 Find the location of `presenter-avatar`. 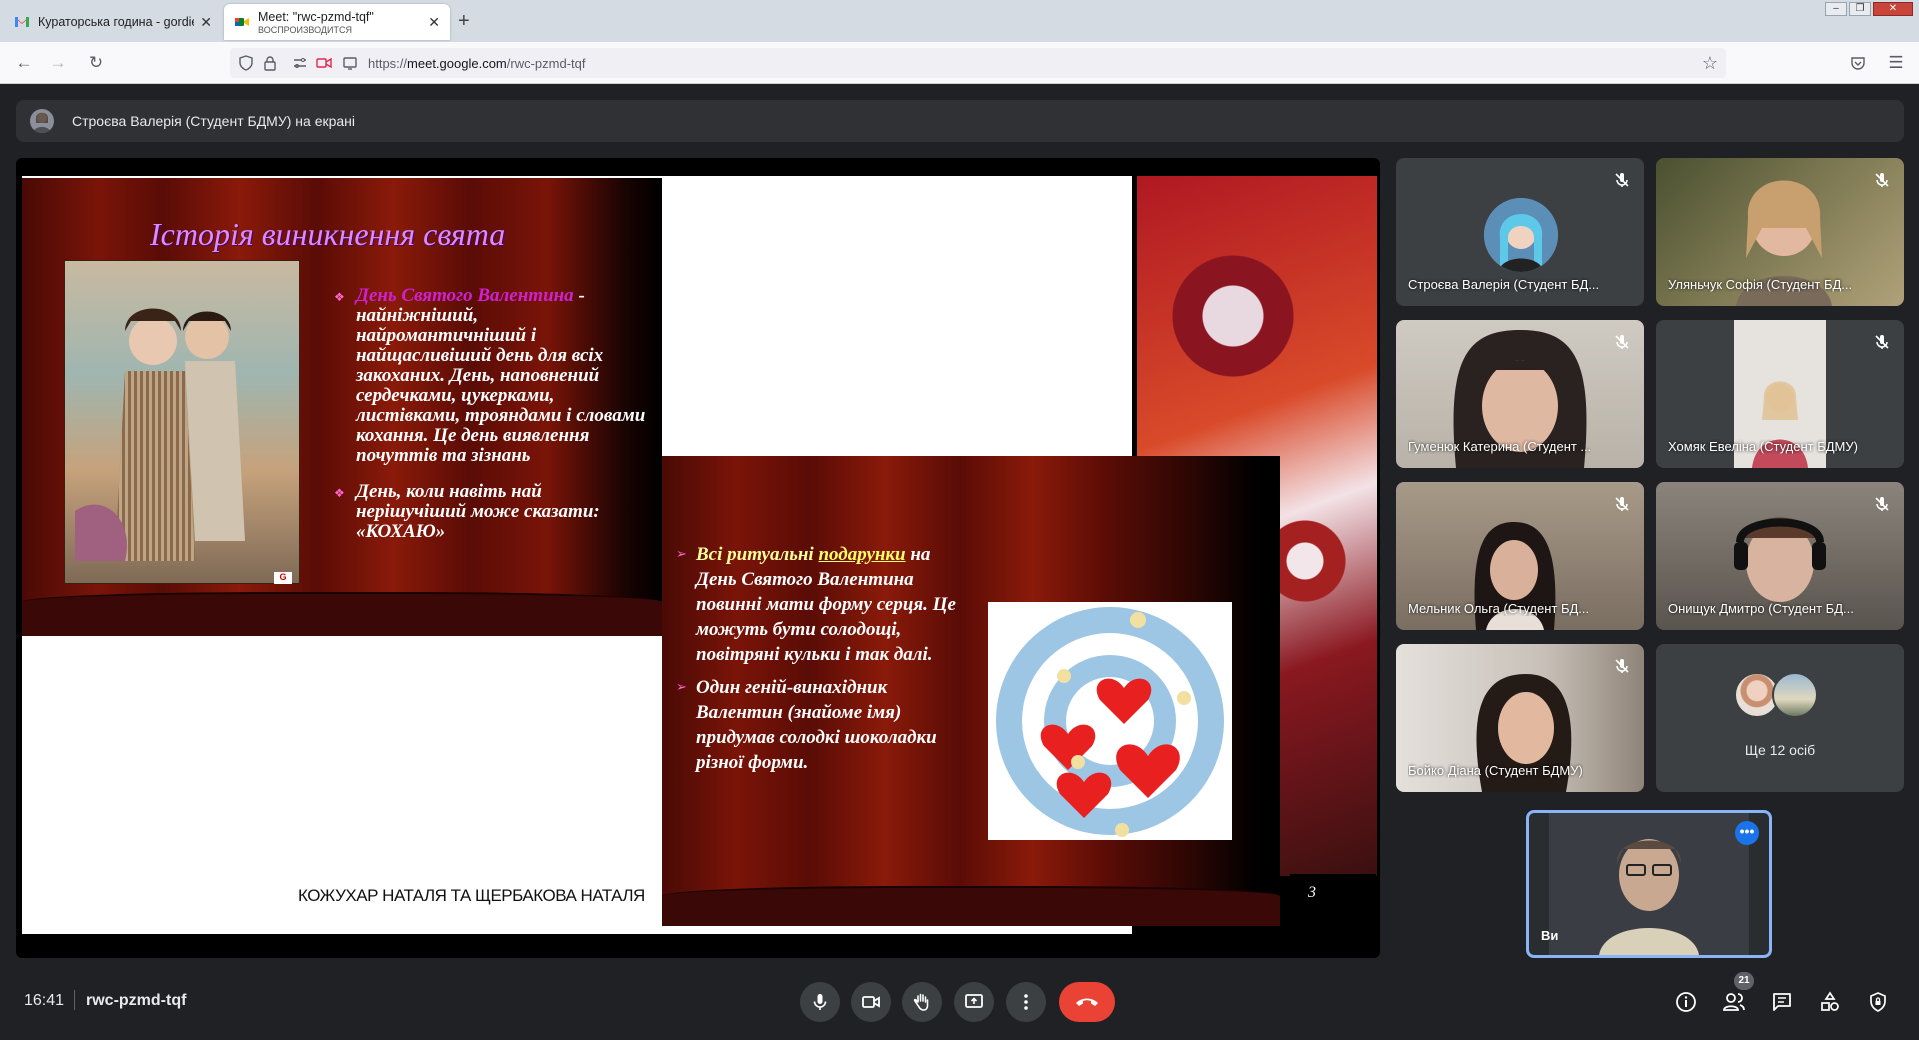

presenter-avatar is located at coordinates (42, 121).